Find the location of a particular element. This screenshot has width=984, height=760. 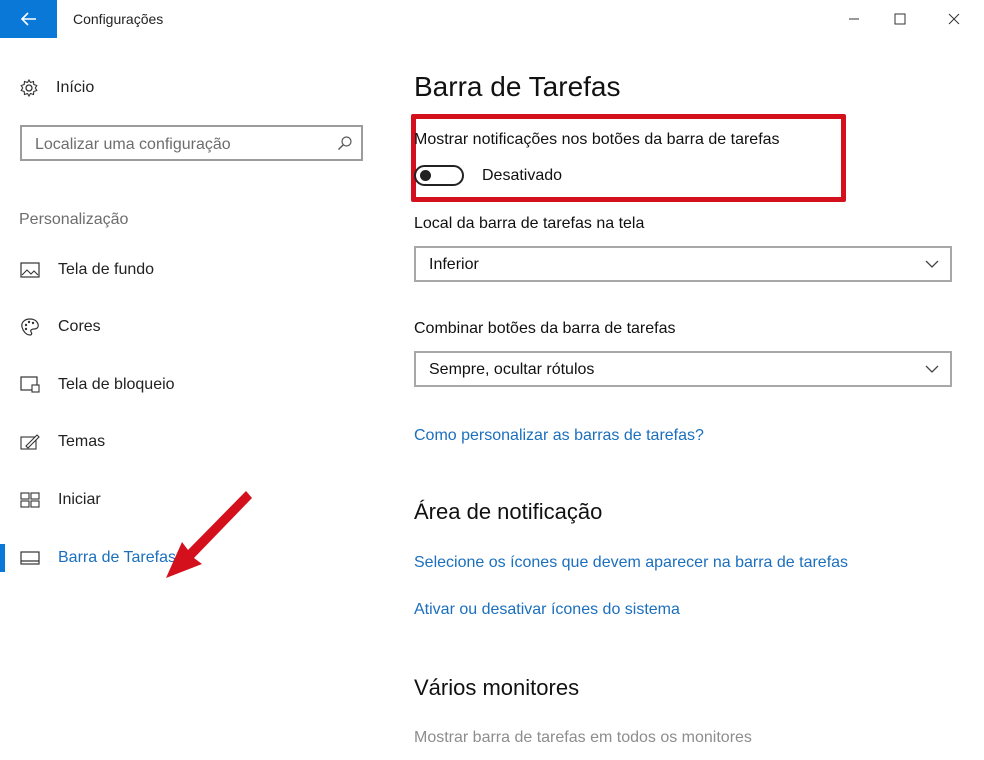

search-placeholder: Localizar uma configuração is located at coordinates (133, 144).